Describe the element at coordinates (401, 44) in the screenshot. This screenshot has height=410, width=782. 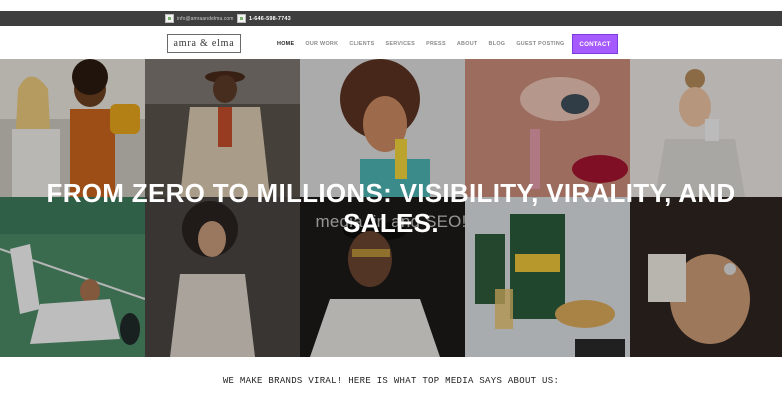
I see `nav-item-services: SERVICES` at that location.